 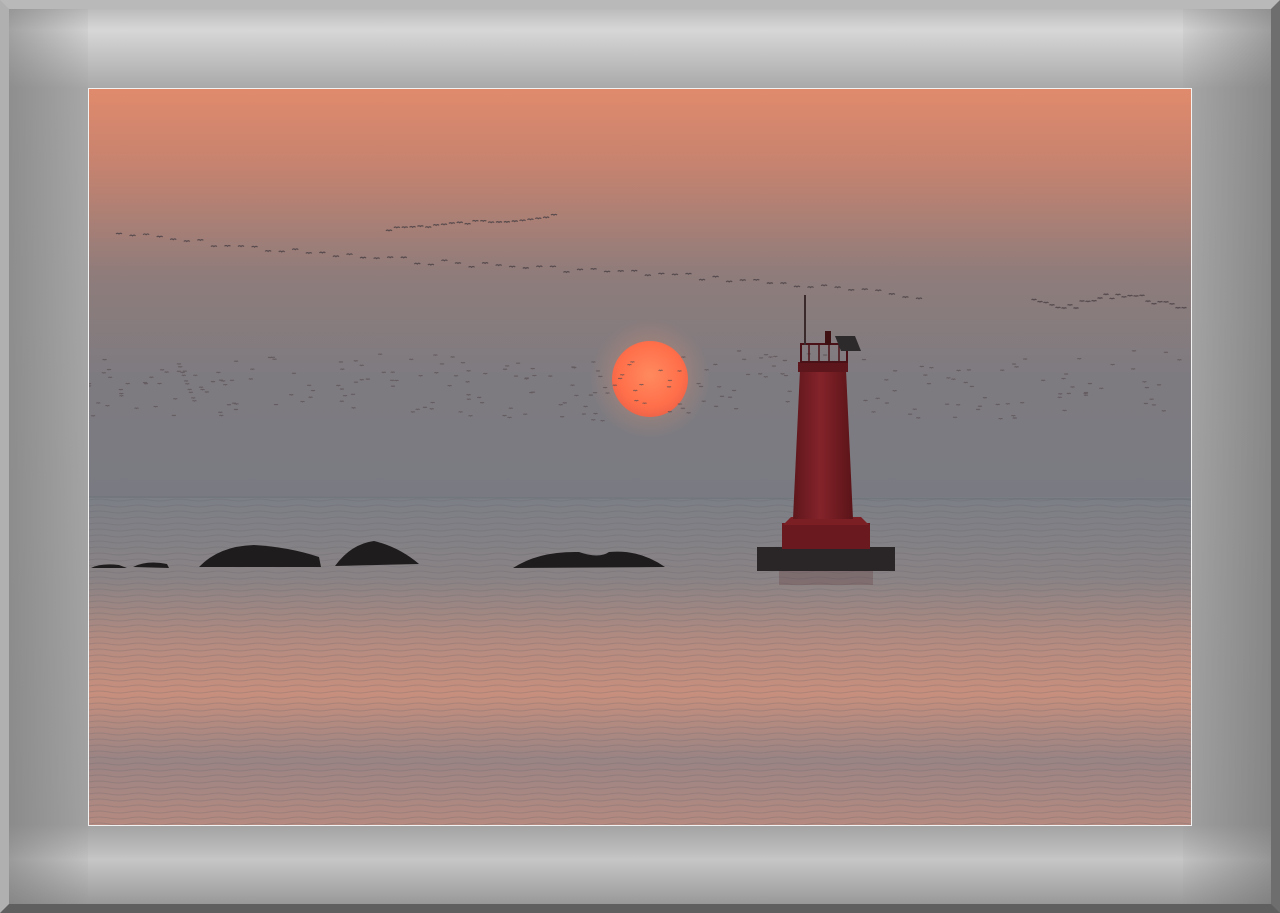 I want to click on frame-right-shade, so click(x=1227, y=456).